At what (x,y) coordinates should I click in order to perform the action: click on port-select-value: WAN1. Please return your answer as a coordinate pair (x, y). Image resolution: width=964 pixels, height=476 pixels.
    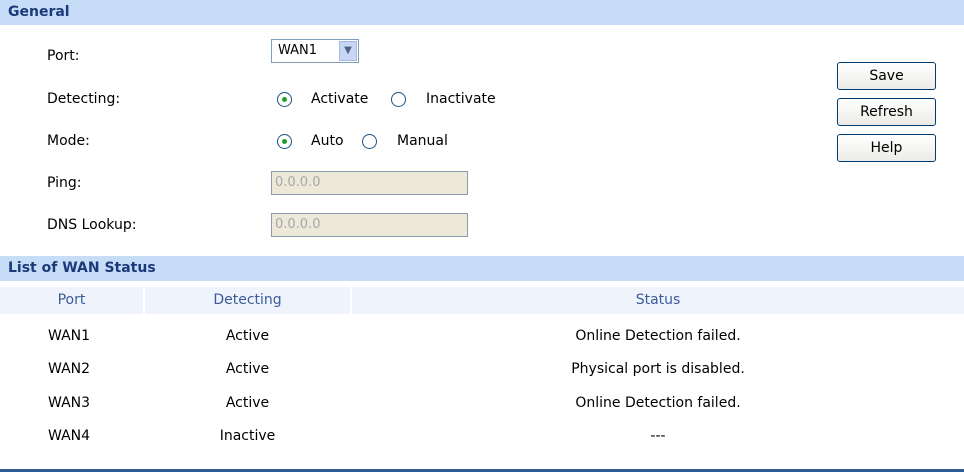
    Looking at the image, I should click on (298, 50).